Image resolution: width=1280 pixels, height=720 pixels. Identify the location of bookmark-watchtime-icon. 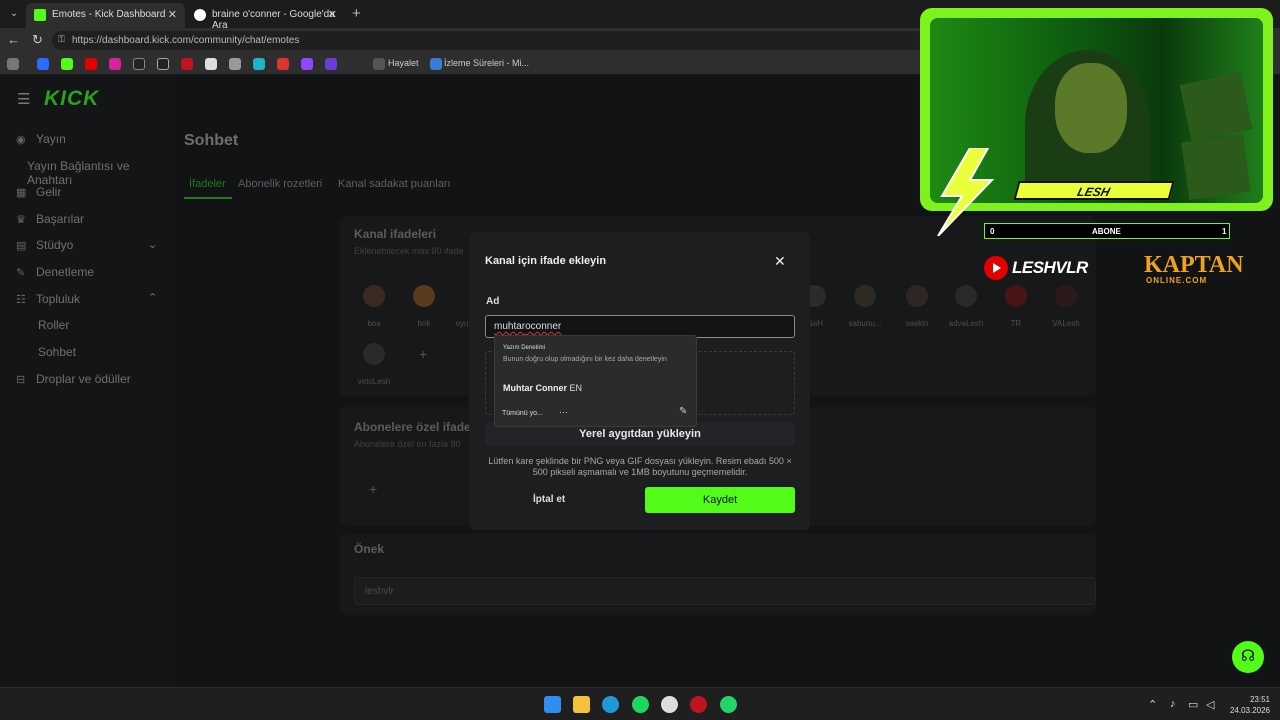
(436, 64).